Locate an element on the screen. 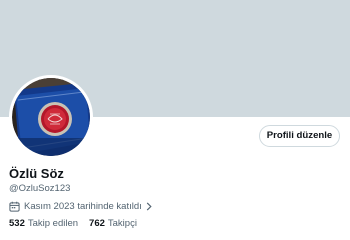 The image size is (350, 240). following-label: Takip edilen is located at coordinates (53, 223).